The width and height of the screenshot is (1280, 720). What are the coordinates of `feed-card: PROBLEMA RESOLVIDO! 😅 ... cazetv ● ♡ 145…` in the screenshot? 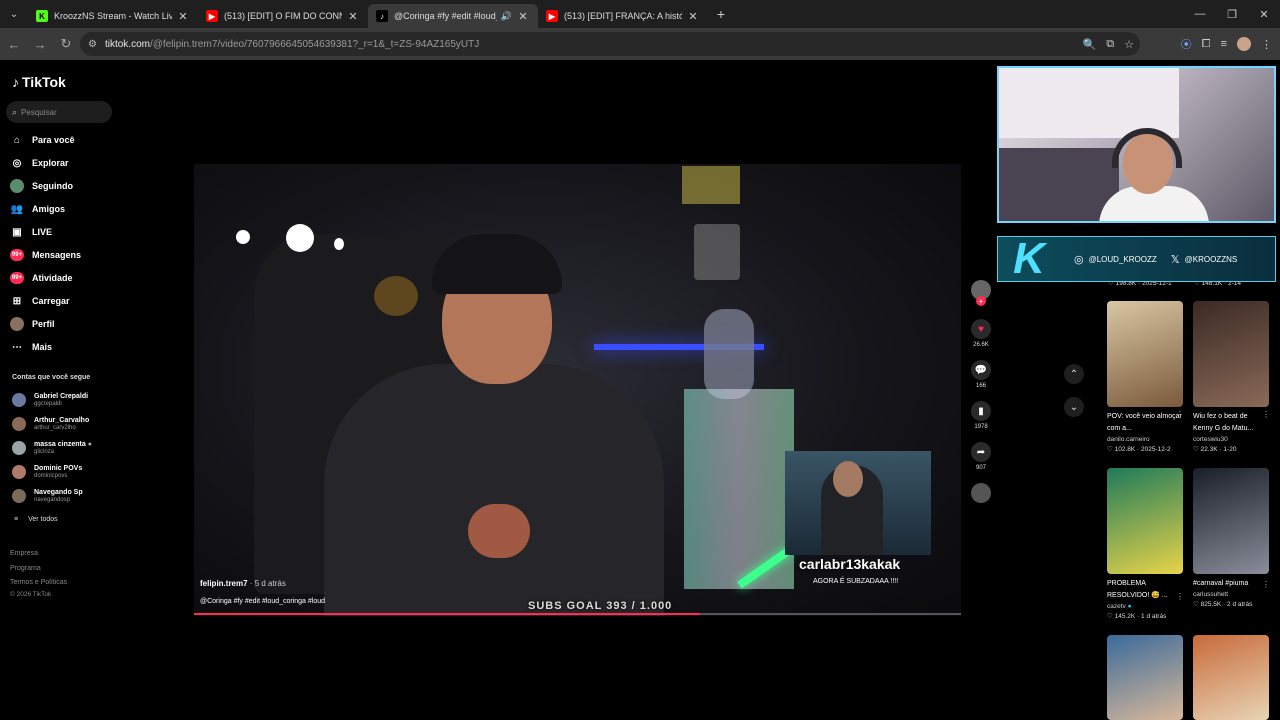 It's located at (1145, 544).